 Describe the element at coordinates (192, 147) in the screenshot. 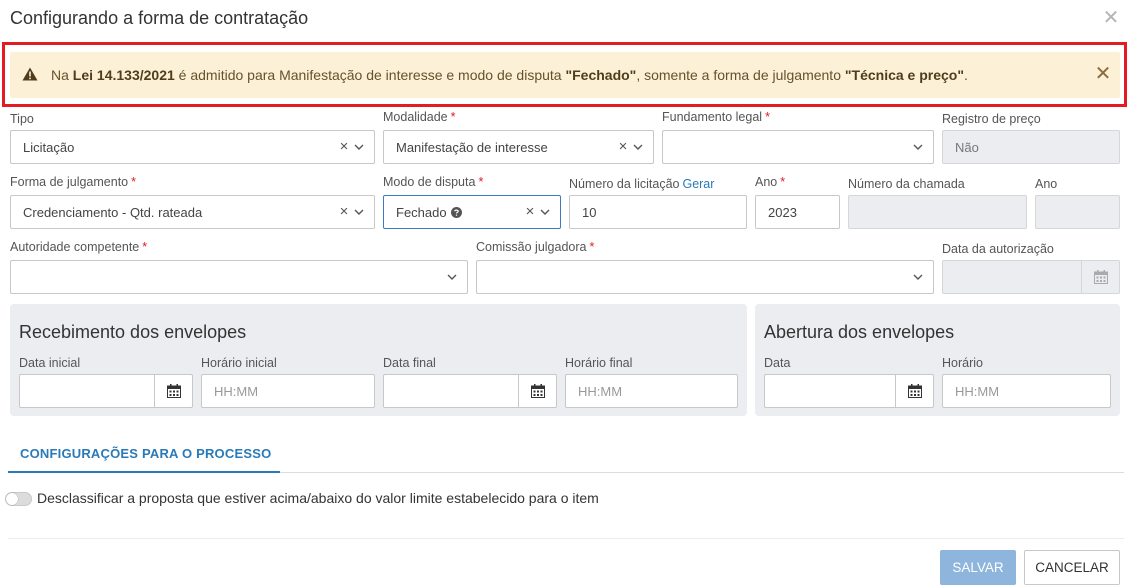

I see `tipo-select: Licitação ×` at that location.